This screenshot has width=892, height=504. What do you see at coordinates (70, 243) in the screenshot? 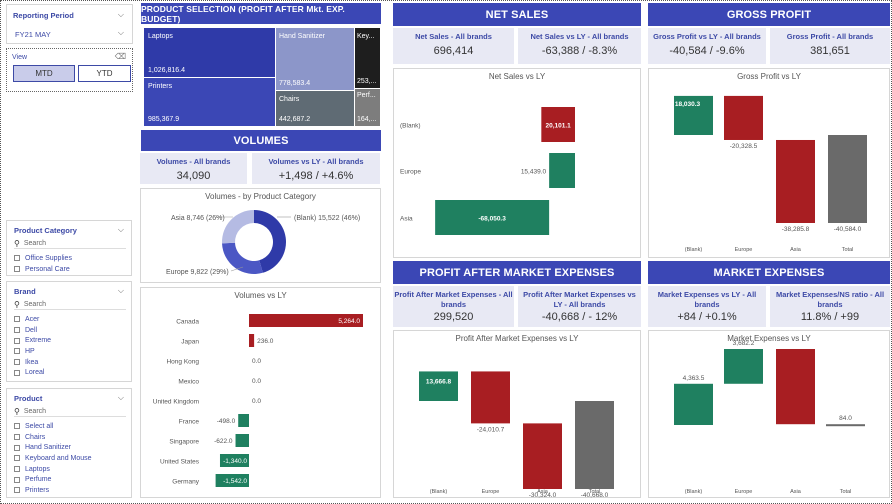
I see `product-category-search: ⚲ Search` at bounding box center [70, 243].